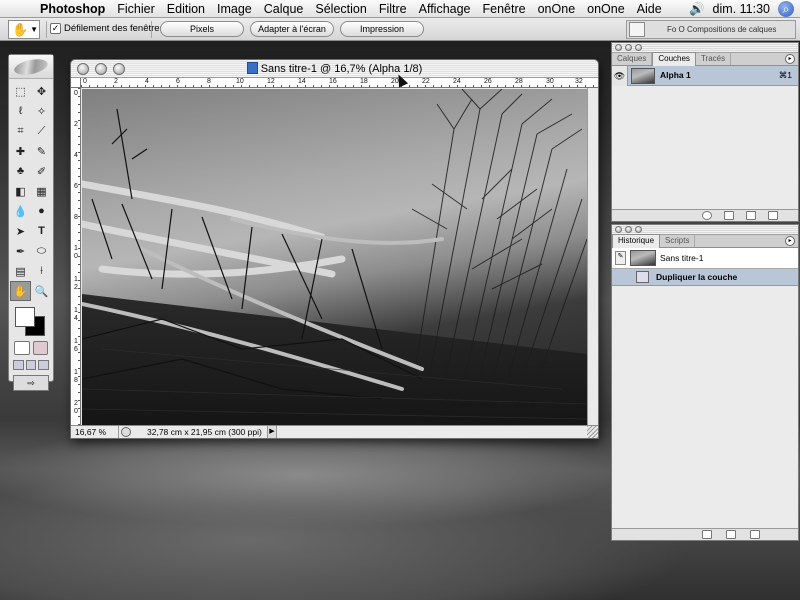 This screenshot has width=800, height=600. What do you see at coordinates (393, 9) in the screenshot?
I see `menu-filtre: Filtre` at bounding box center [393, 9].